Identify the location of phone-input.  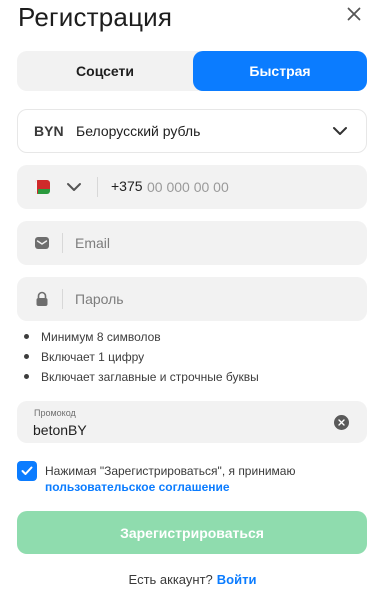
(247, 187).